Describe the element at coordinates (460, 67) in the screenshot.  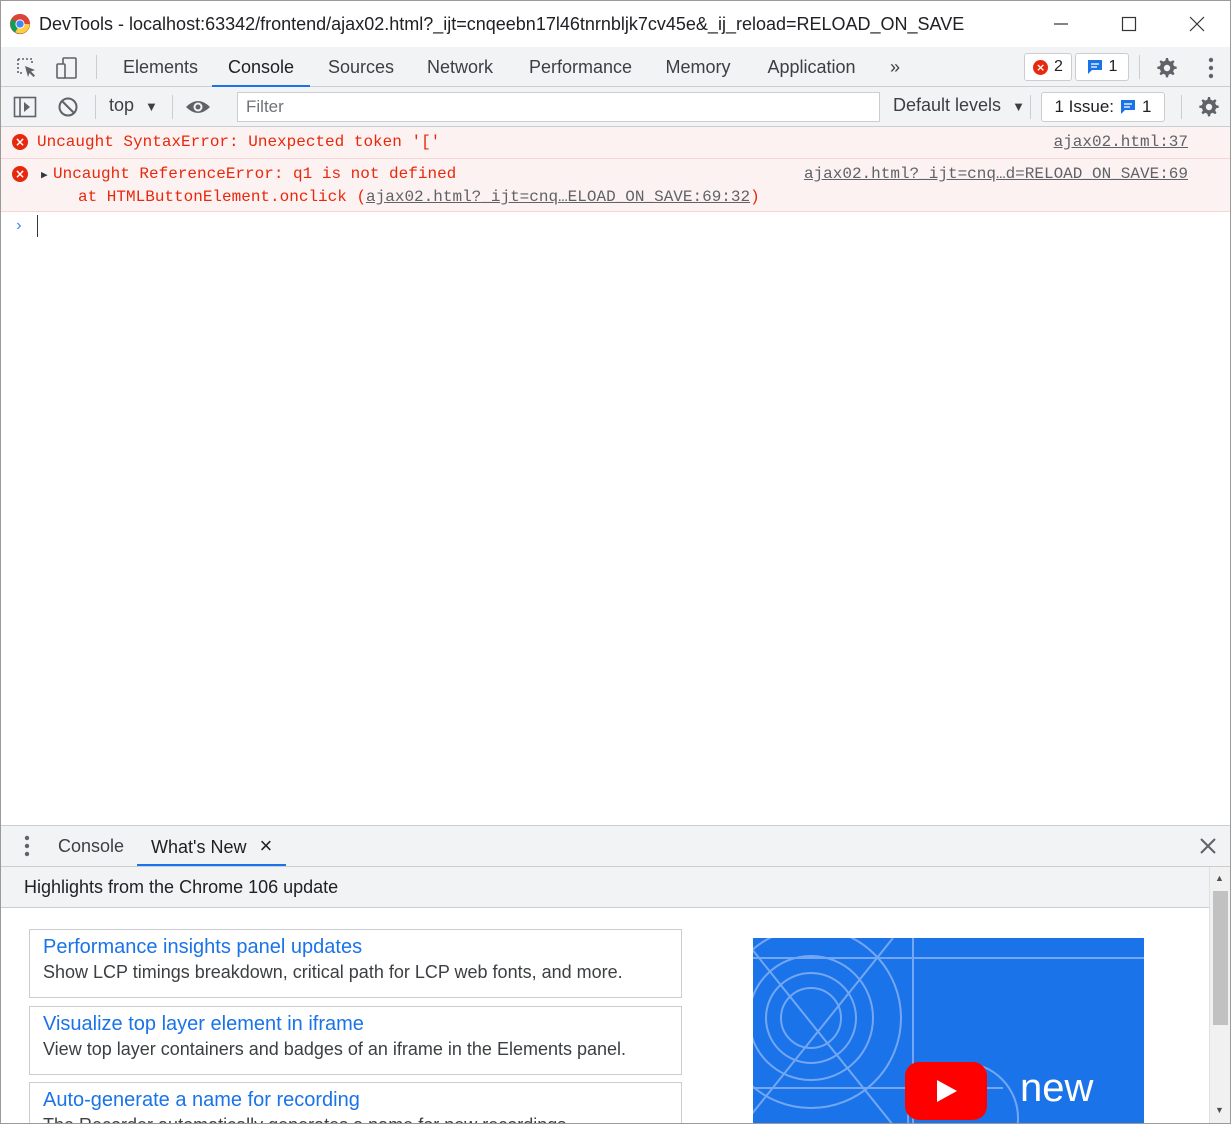
I see `tab-network: Network` at that location.